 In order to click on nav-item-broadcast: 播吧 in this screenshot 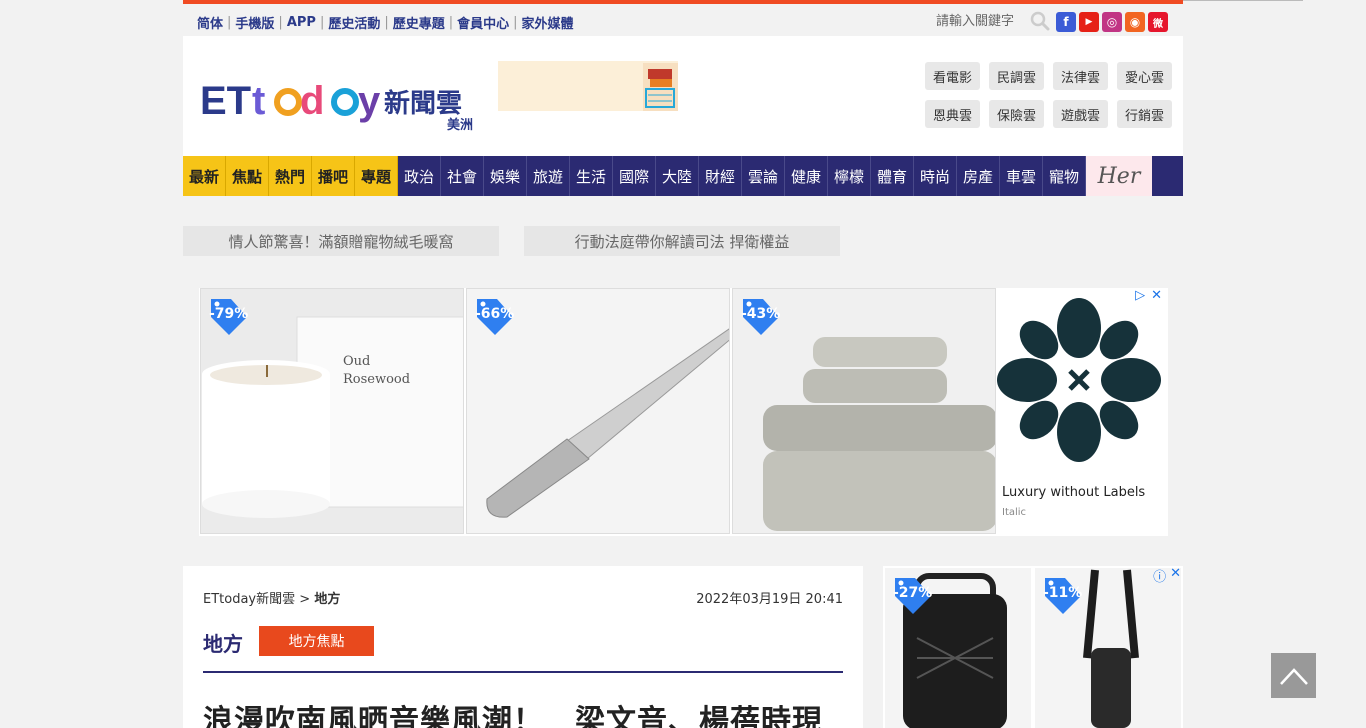, I will do `click(333, 176)`.